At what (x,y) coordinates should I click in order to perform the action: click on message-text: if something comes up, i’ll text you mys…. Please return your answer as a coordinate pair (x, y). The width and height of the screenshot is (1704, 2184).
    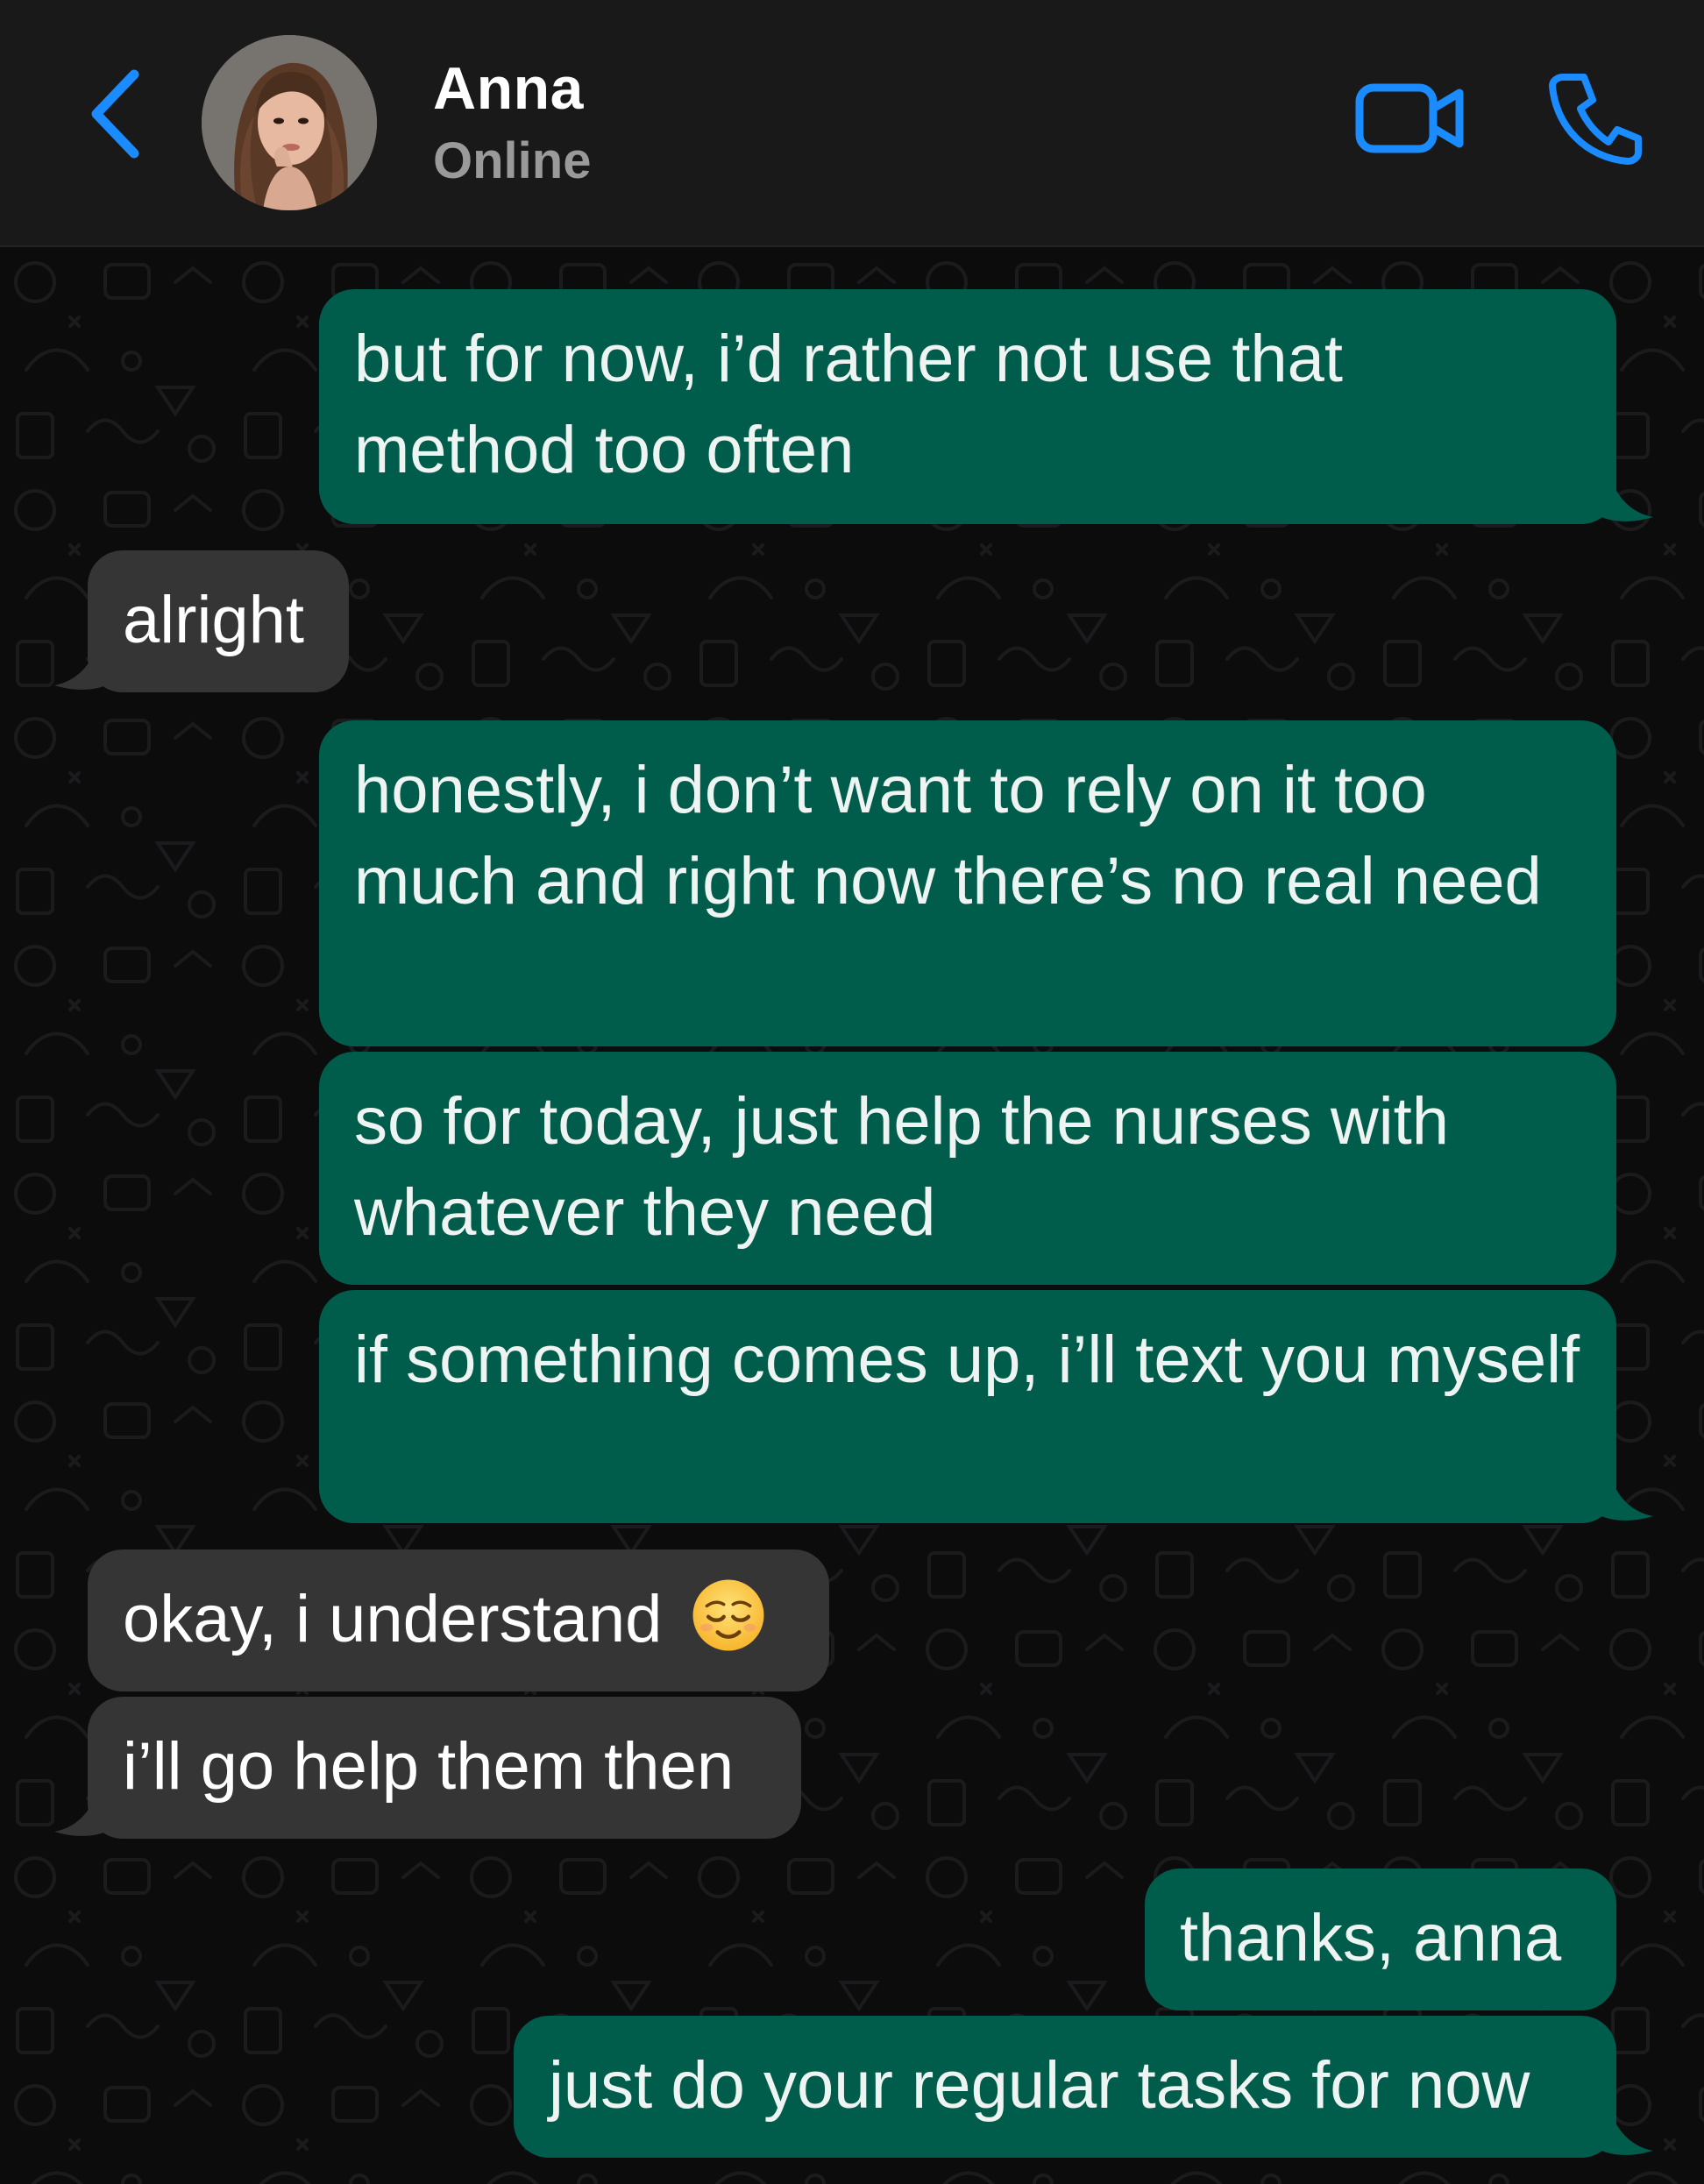
    Looking at the image, I should click on (967, 1359).